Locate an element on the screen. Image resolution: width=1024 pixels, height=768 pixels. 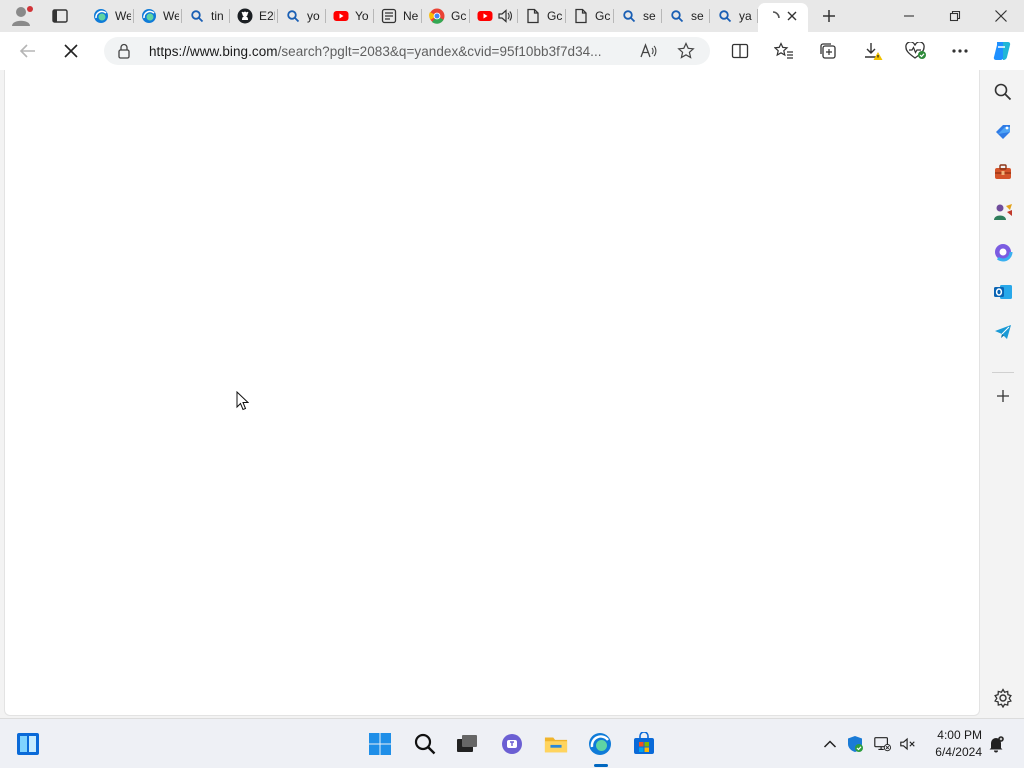
loading-icon is located at coordinates (773, 18).